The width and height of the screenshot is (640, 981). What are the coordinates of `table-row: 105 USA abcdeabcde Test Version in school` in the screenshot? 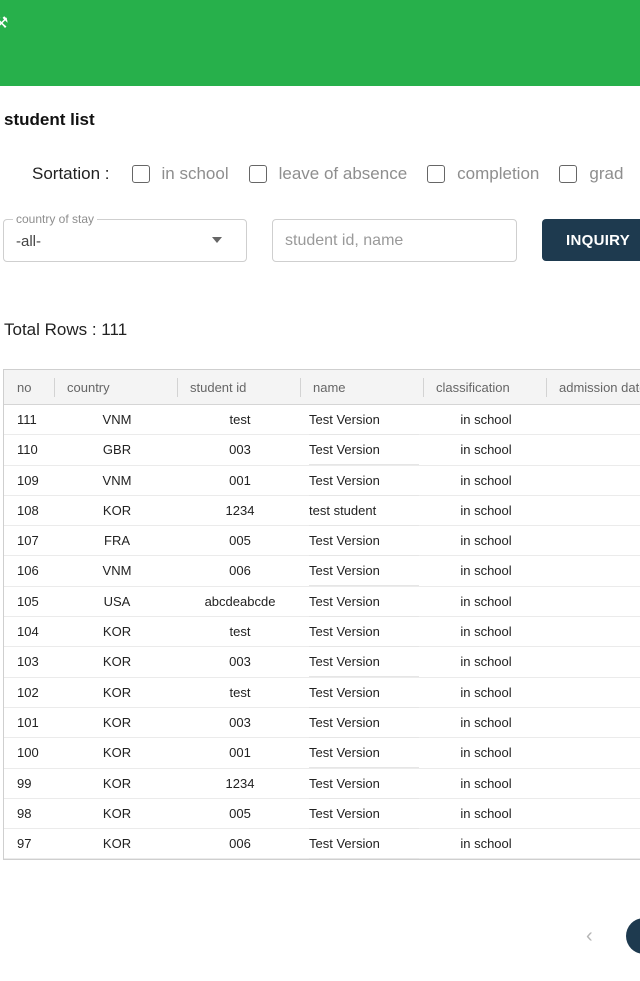 It's located at (322, 602).